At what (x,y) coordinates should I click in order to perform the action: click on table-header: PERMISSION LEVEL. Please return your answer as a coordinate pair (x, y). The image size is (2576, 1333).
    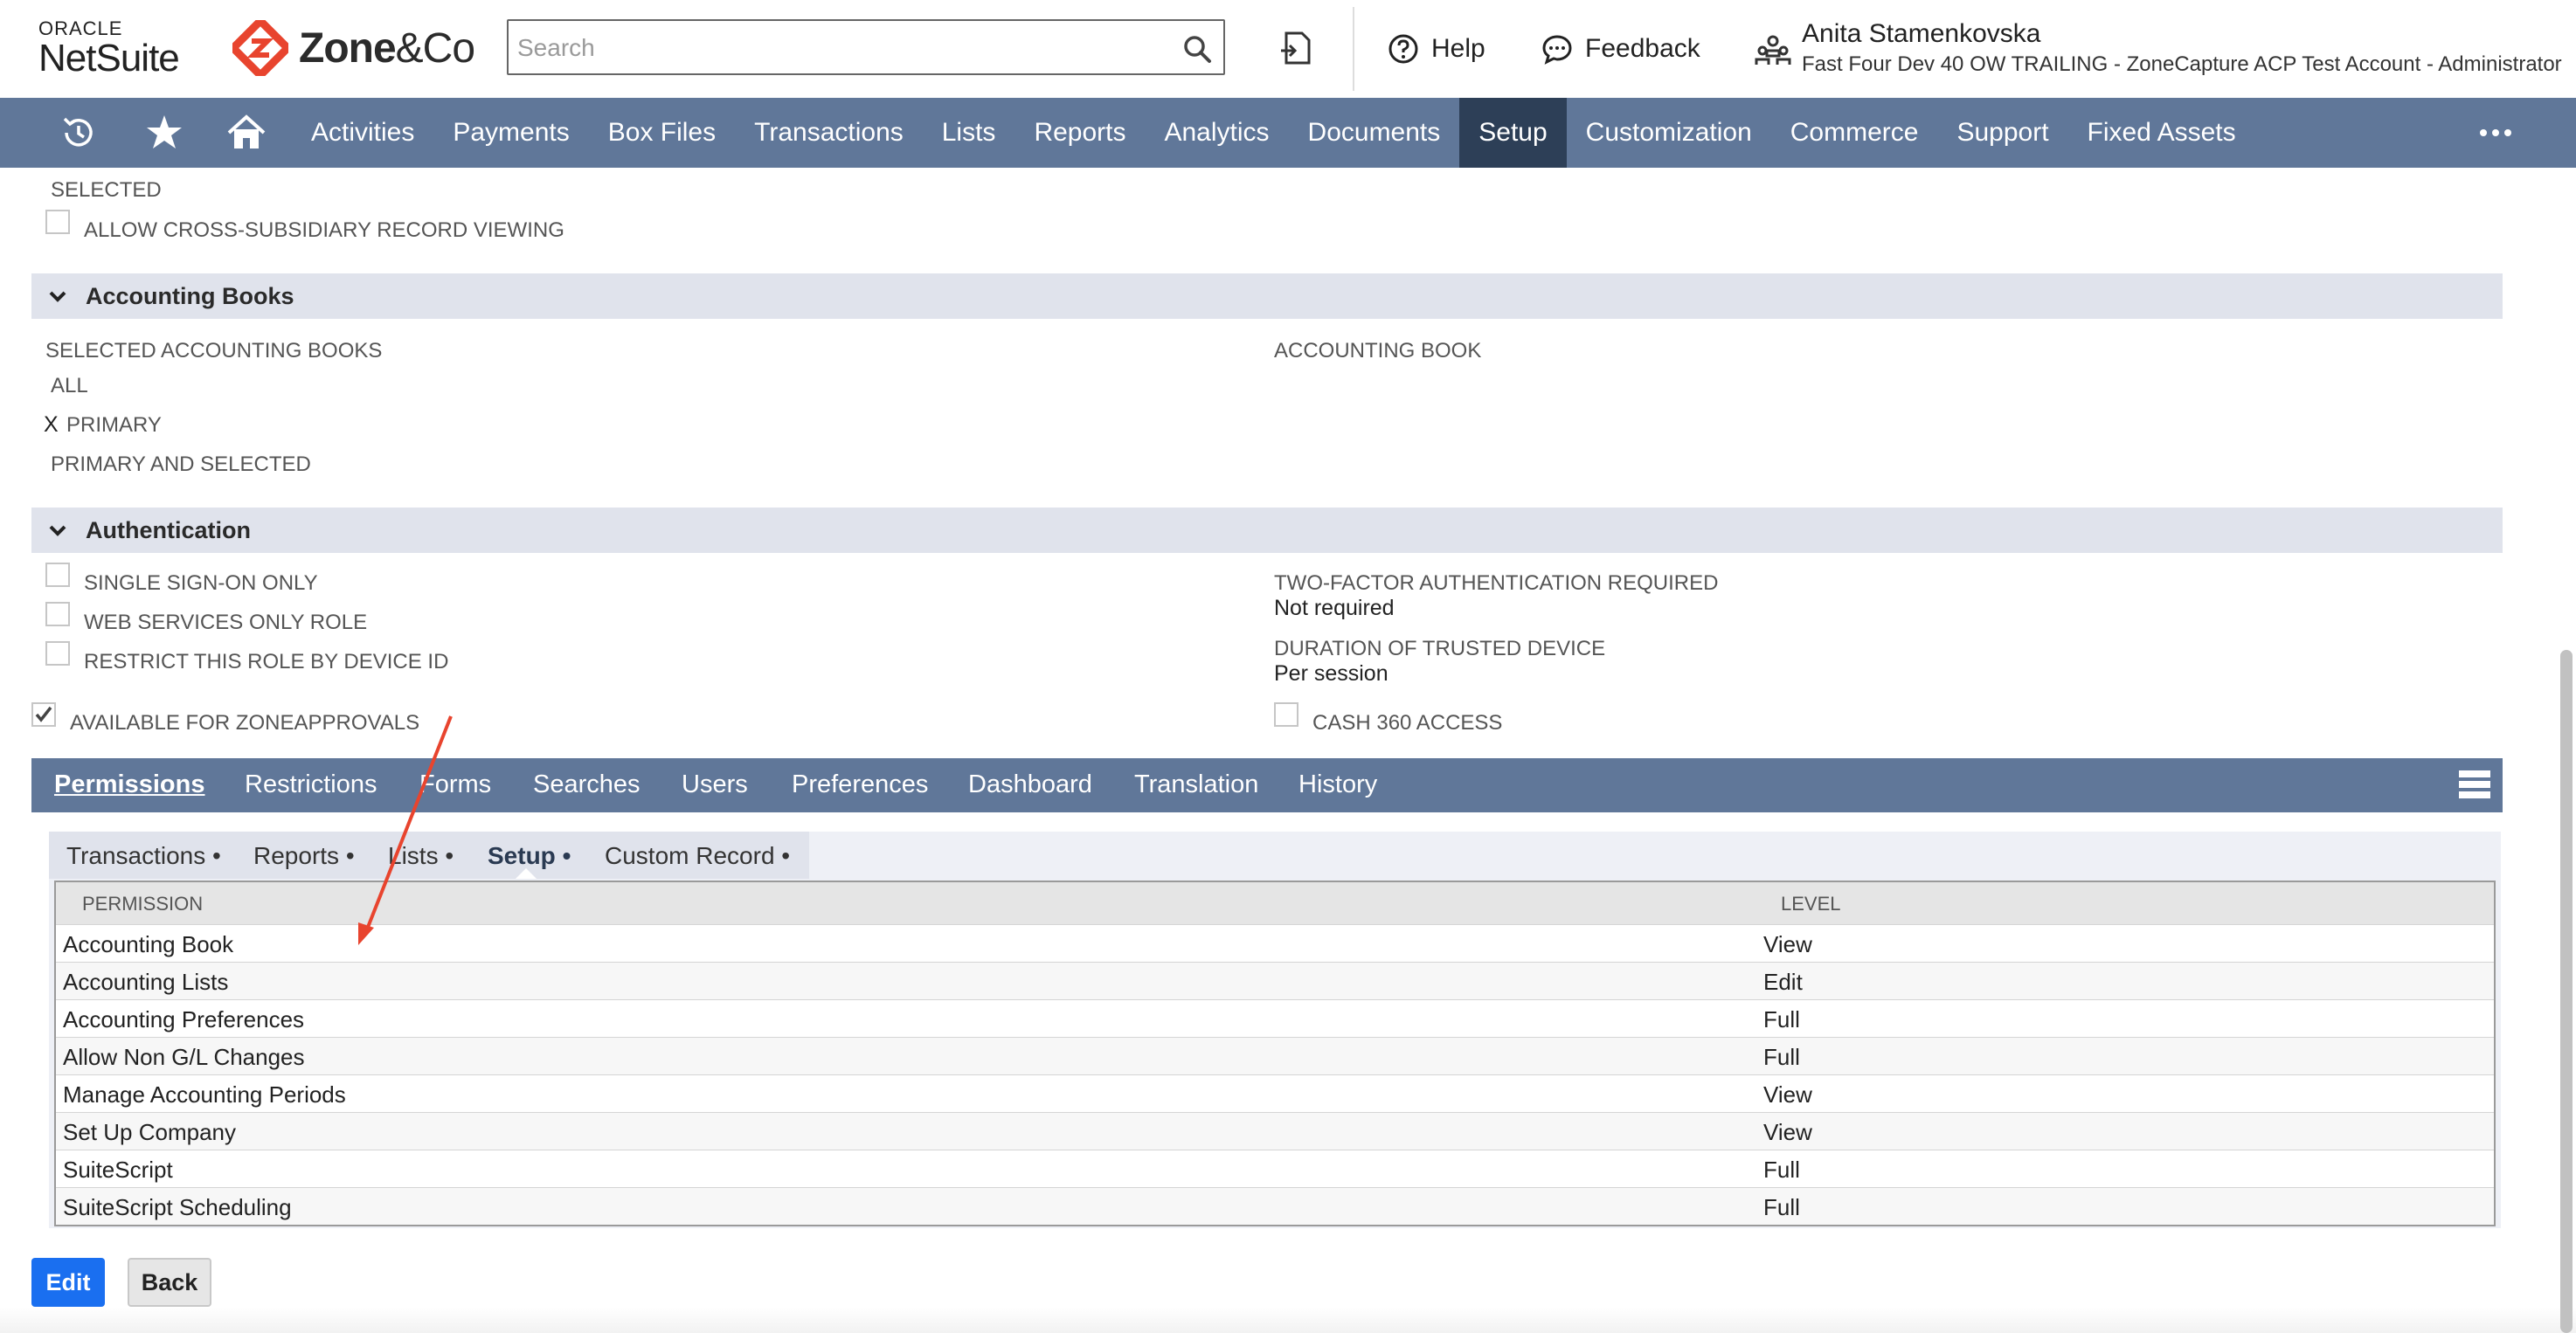
    Looking at the image, I should click on (1275, 903).